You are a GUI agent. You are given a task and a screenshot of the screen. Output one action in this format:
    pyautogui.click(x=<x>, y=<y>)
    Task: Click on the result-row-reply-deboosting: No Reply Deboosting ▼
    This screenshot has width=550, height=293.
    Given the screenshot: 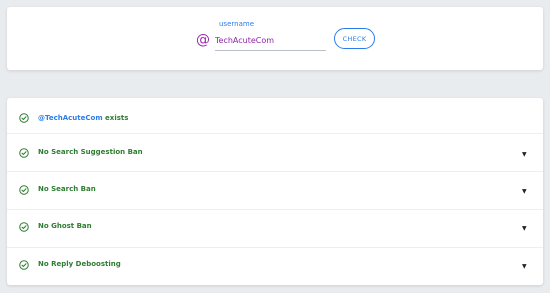 What is the action you would take?
    pyautogui.click(x=275, y=266)
    